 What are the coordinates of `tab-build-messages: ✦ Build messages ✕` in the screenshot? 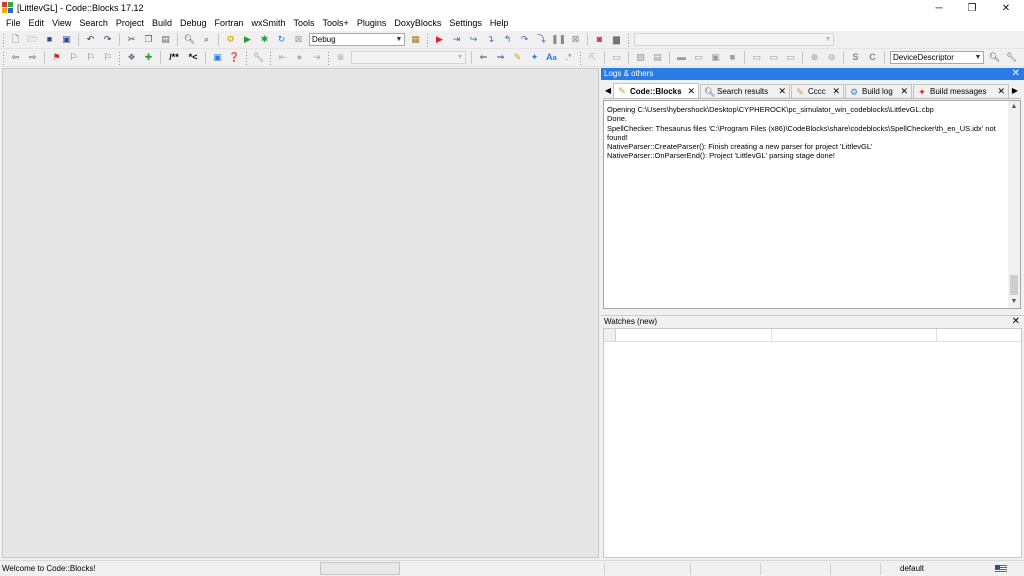 It's located at (961, 91).